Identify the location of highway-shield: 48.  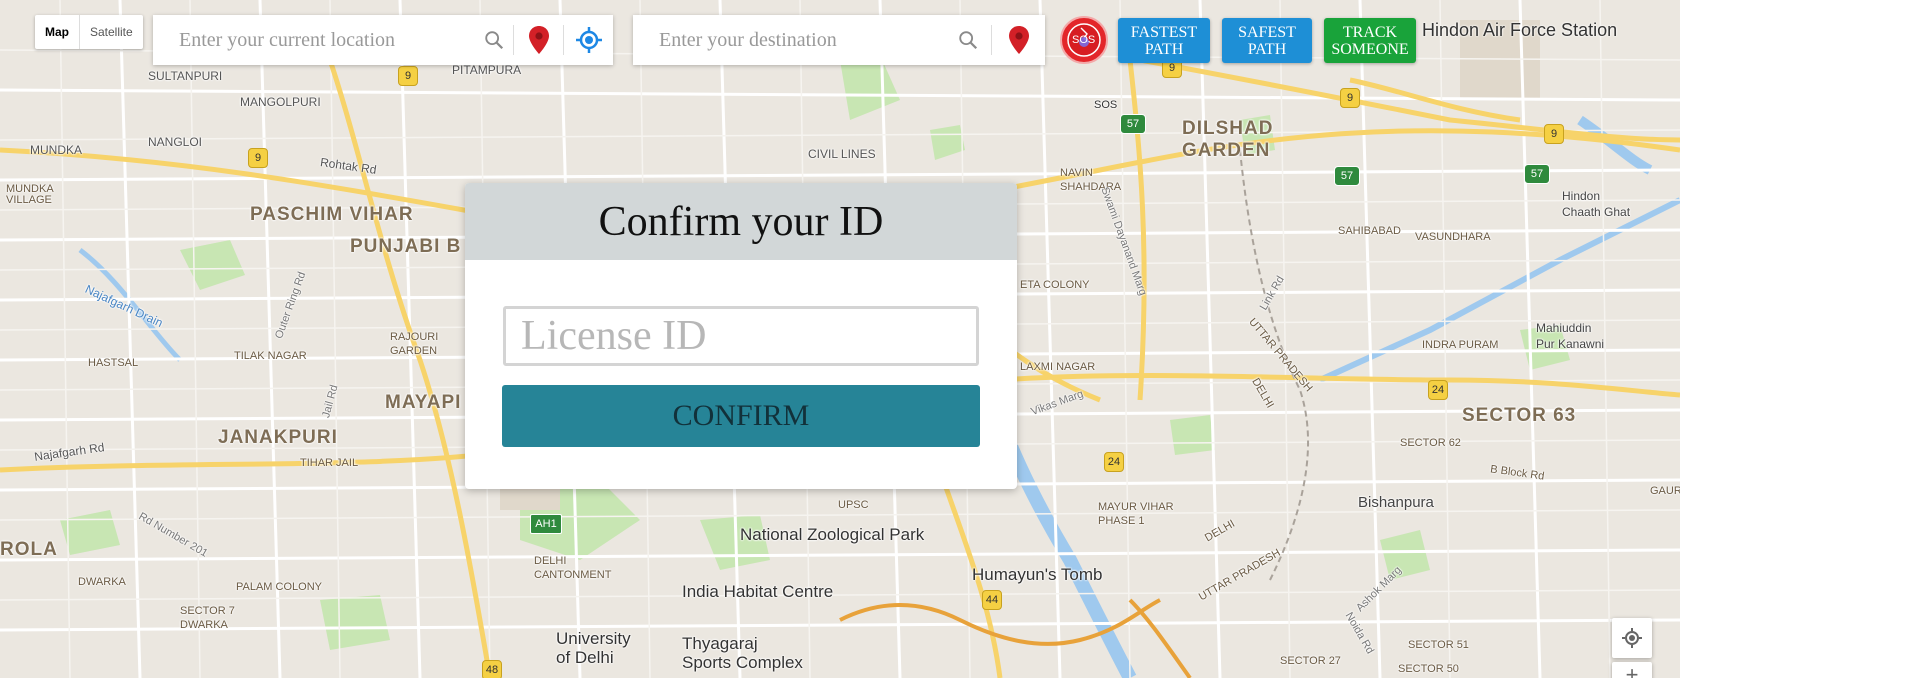
(492, 669).